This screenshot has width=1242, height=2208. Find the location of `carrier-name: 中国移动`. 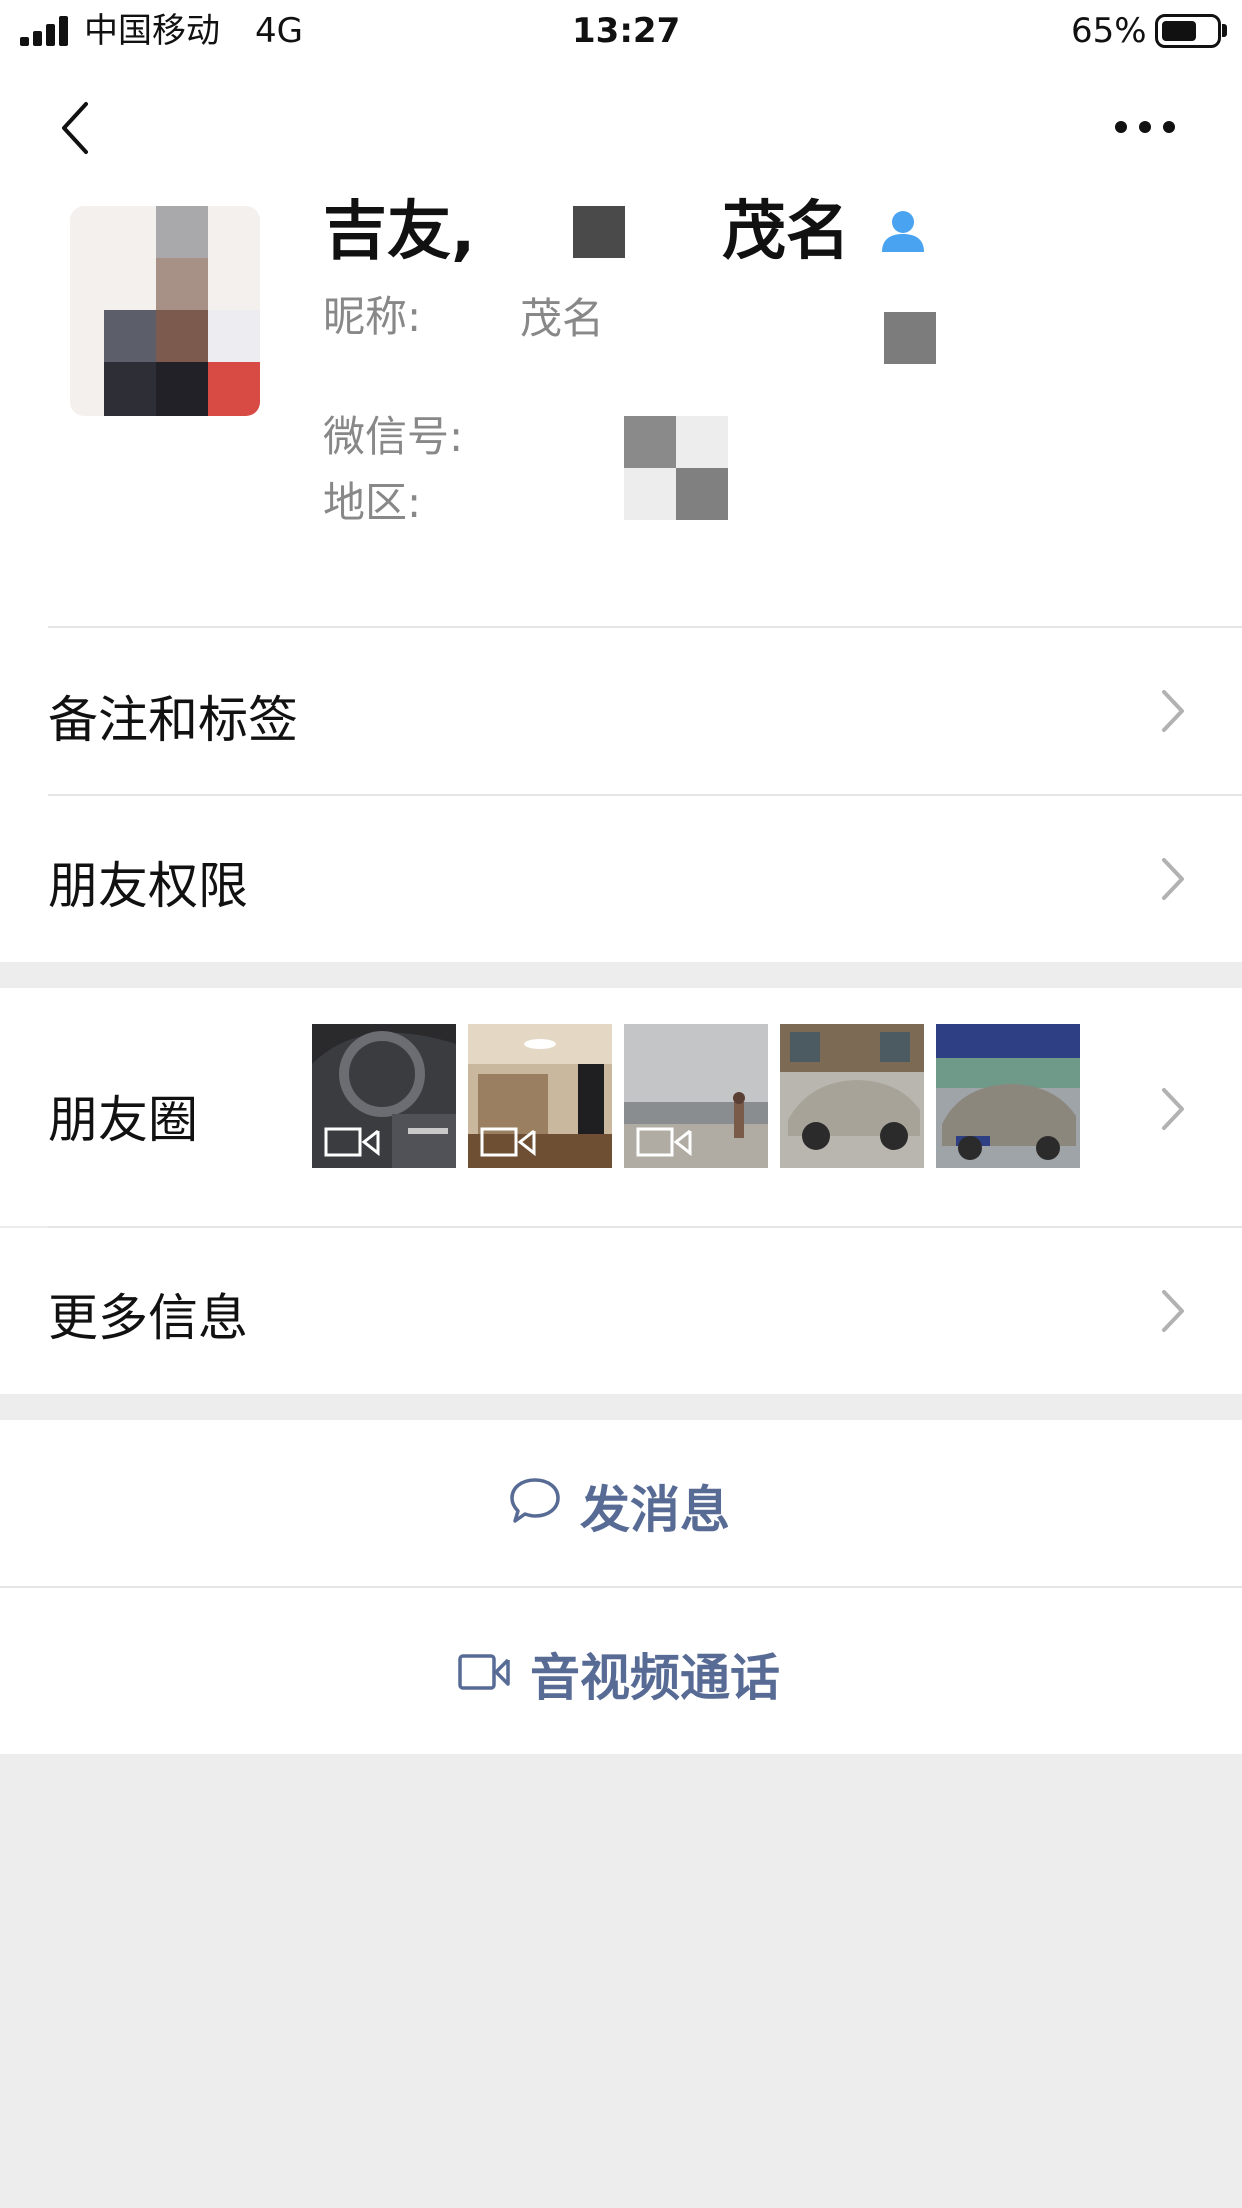

carrier-name: 中国移动 is located at coordinates (152, 31).